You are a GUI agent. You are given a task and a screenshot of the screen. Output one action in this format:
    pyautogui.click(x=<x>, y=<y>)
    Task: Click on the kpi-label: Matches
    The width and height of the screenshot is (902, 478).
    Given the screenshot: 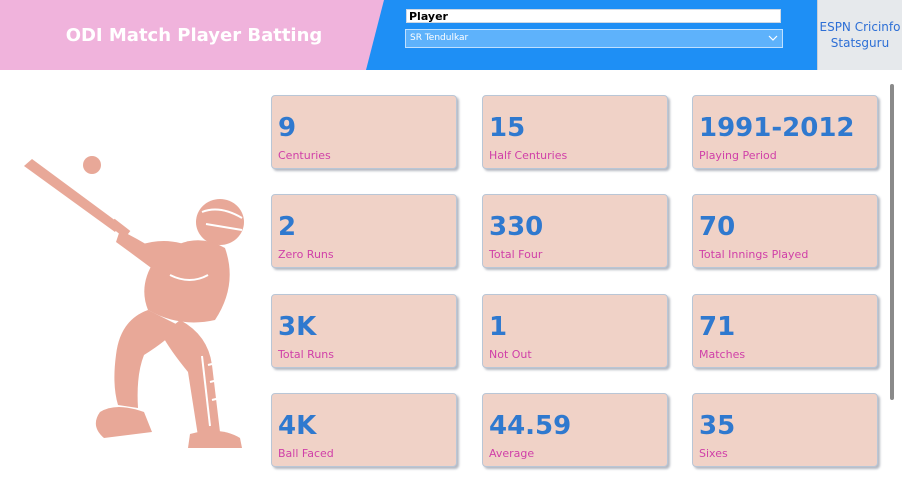 What is the action you would take?
    pyautogui.click(x=722, y=354)
    